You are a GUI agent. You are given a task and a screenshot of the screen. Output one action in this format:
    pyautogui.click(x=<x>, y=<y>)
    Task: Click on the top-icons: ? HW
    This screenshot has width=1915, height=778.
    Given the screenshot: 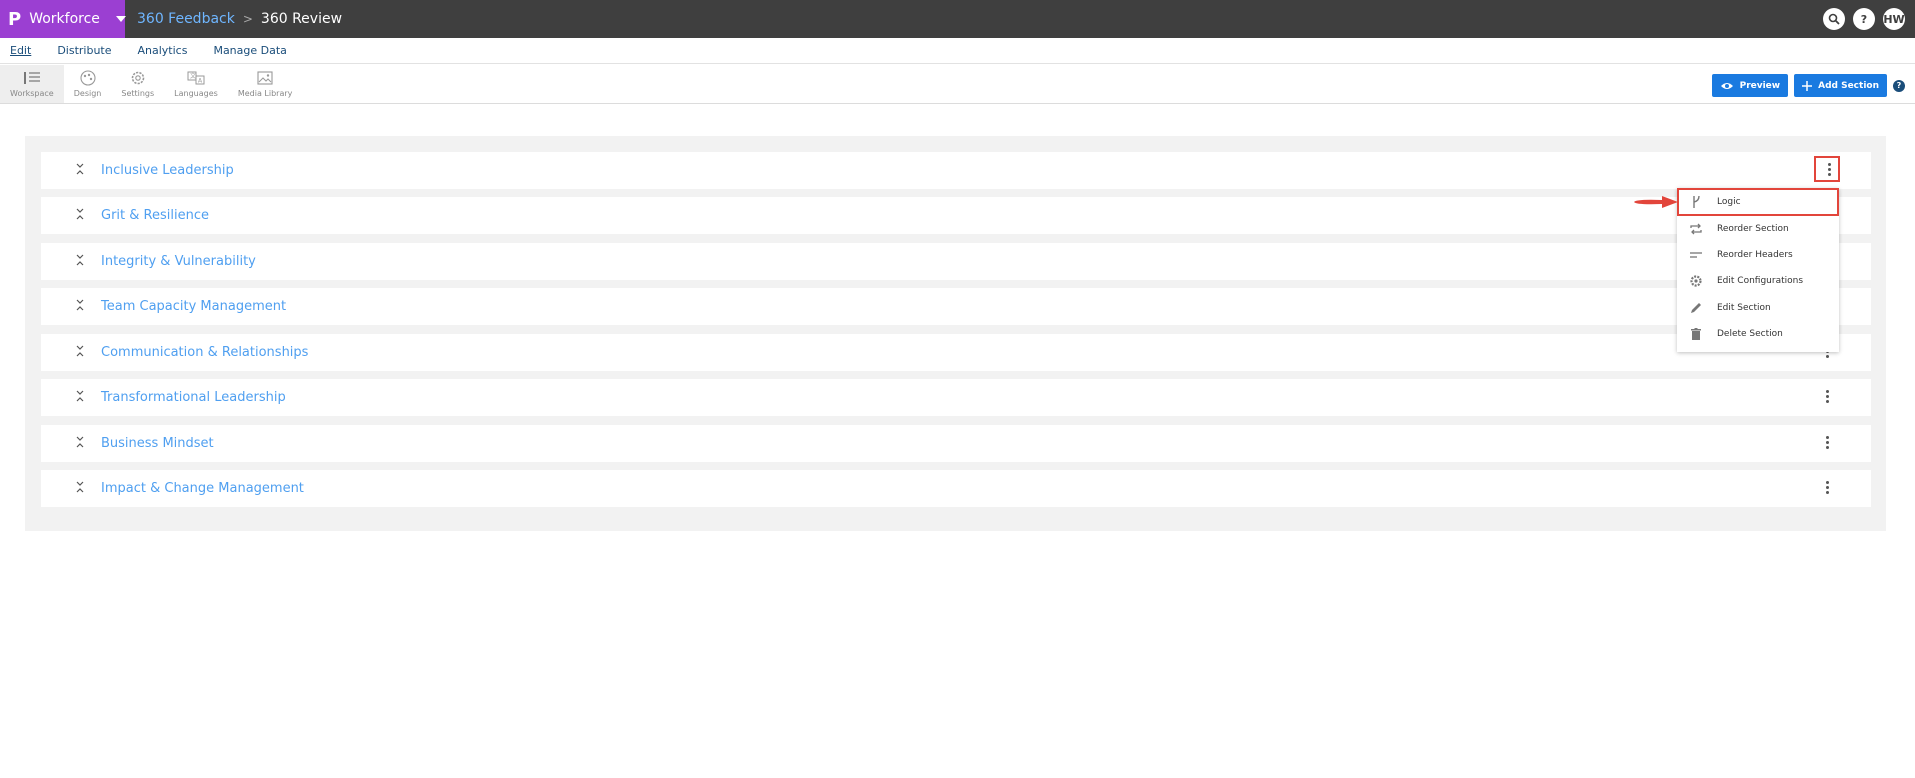 What is the action you would take?
    pyautogui.click(x=1864, y=19)
    